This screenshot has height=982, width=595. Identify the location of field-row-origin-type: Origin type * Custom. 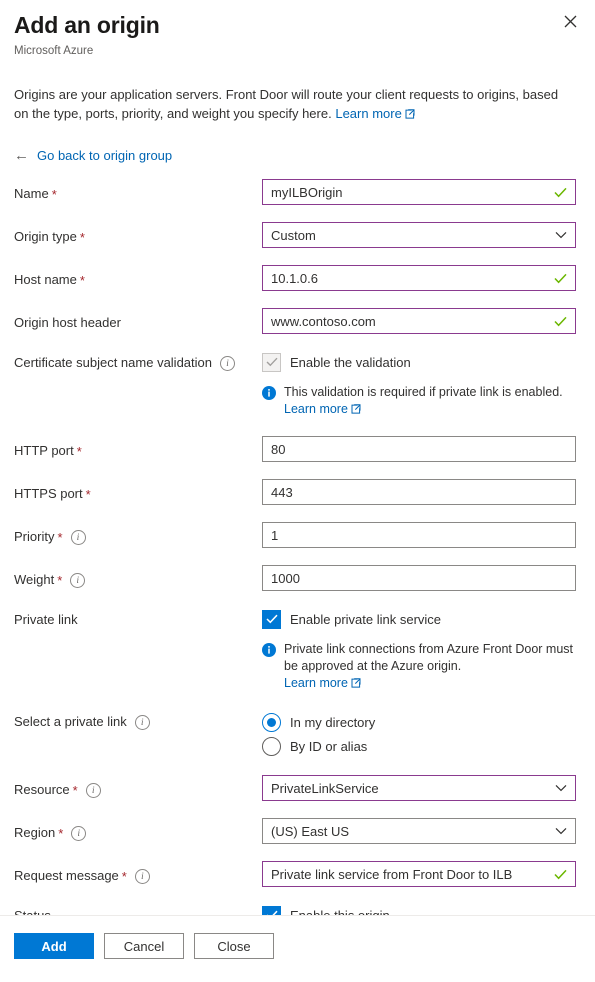
(297, 235).